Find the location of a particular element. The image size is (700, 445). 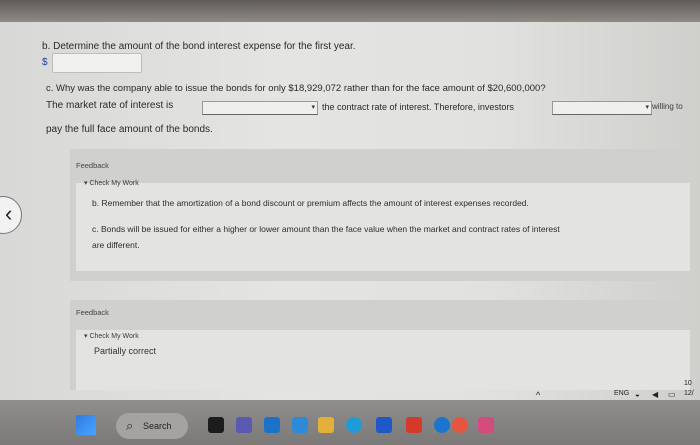

taskbar: ENG 10 12/ ^ ◒ ◀ ▭ ⌕ Search is located at coordinates (350, 412).